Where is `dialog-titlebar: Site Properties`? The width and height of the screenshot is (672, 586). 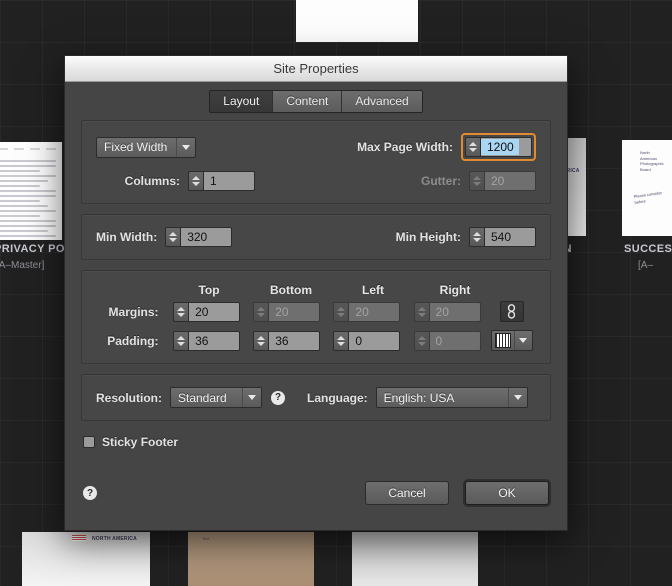
dialog-titlebar: Site Properties is located at coordinates (316, 69).